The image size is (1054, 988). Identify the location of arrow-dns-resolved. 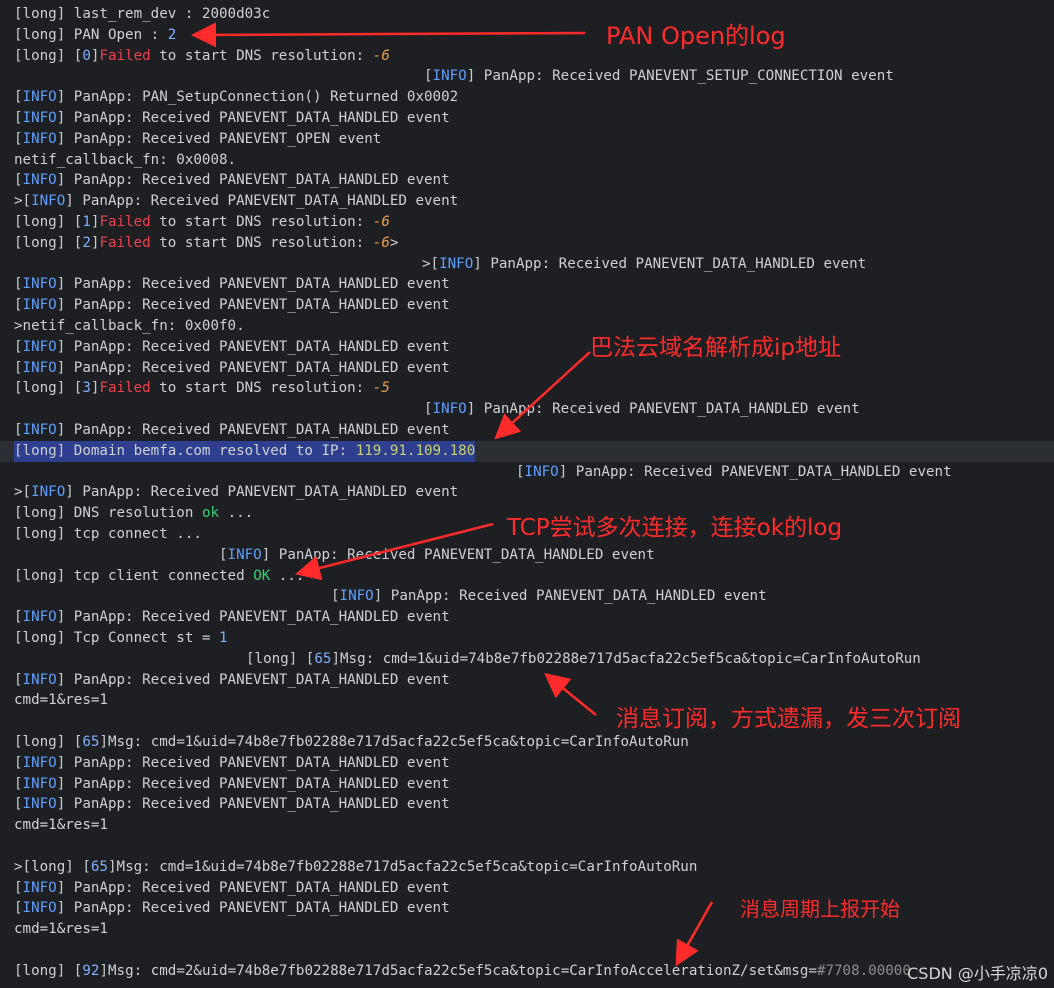
(542, 395).